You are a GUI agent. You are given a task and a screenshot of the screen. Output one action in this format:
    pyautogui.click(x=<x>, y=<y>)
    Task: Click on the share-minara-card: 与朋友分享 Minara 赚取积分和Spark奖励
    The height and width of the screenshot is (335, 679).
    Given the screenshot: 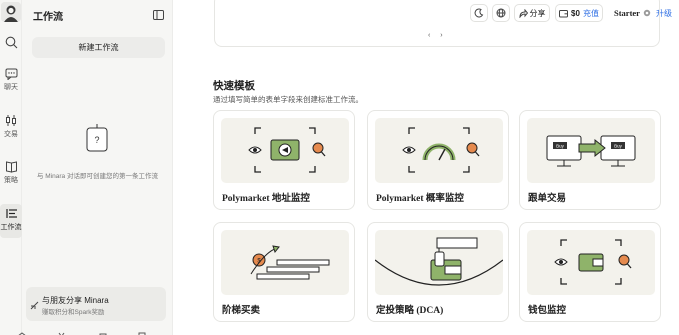 What is the action you would take?
    pyautogui.click(x=96, y=304)
    